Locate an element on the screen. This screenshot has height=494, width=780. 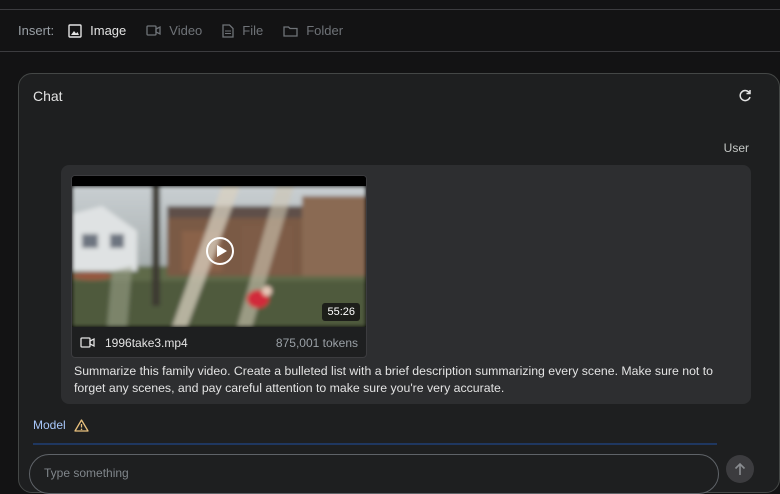
insert-video-button: Video is located at coordinates (174, 30).